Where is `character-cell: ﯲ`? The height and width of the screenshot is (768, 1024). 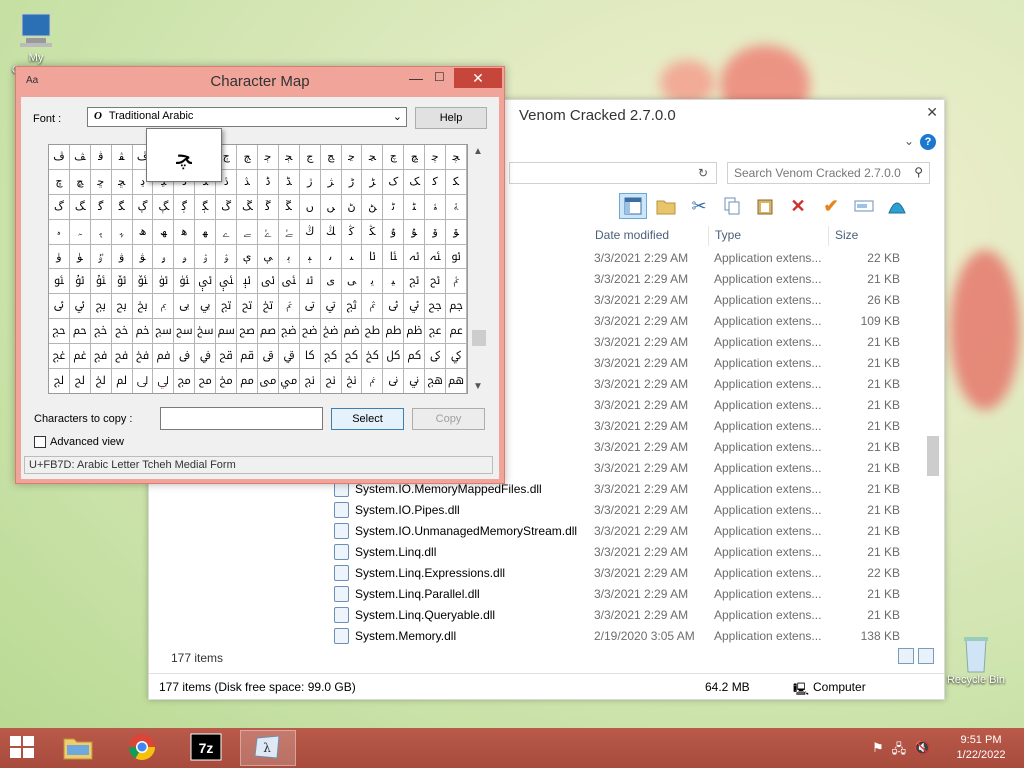
character-cell: ﯲ is located at coordinates (122, 282).